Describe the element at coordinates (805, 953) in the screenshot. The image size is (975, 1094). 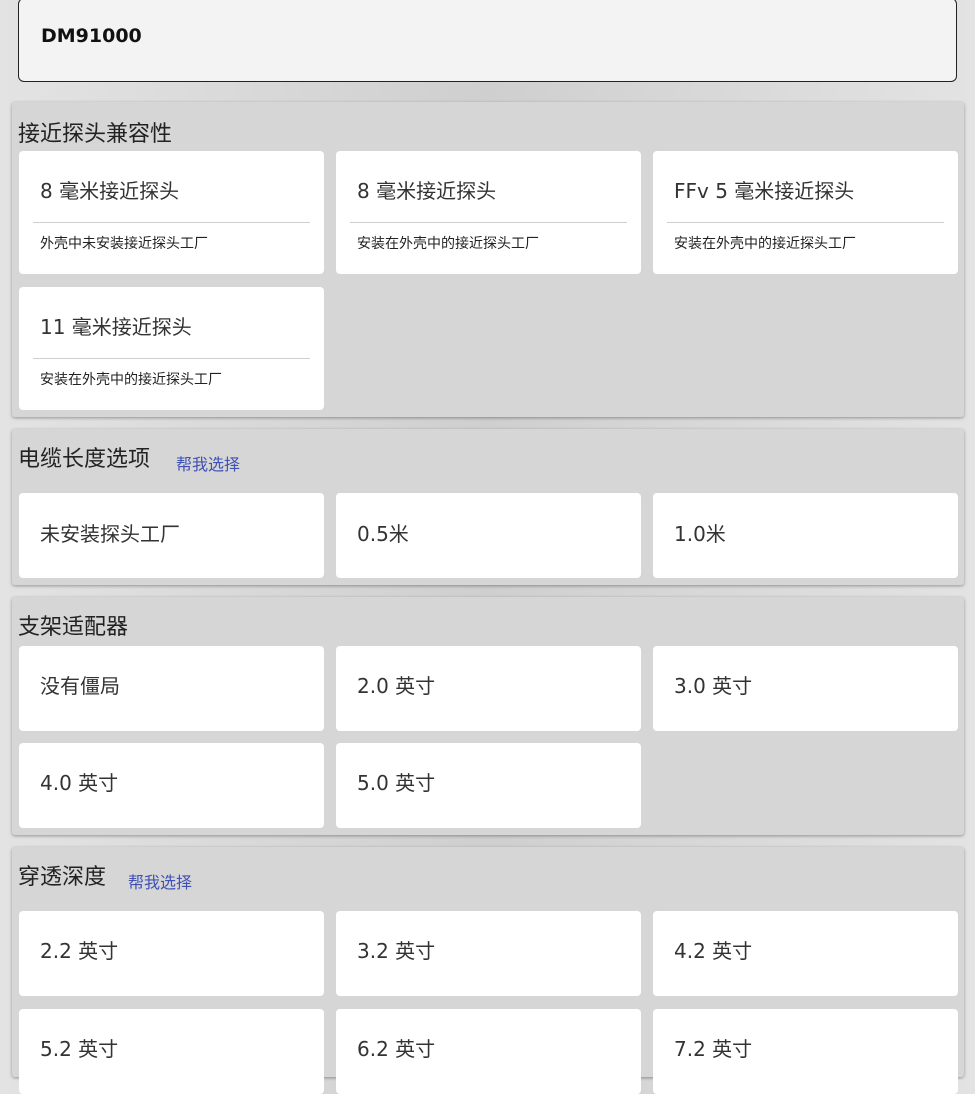
I see `option-depth-4-2in: 4.2 英寸` at that location.